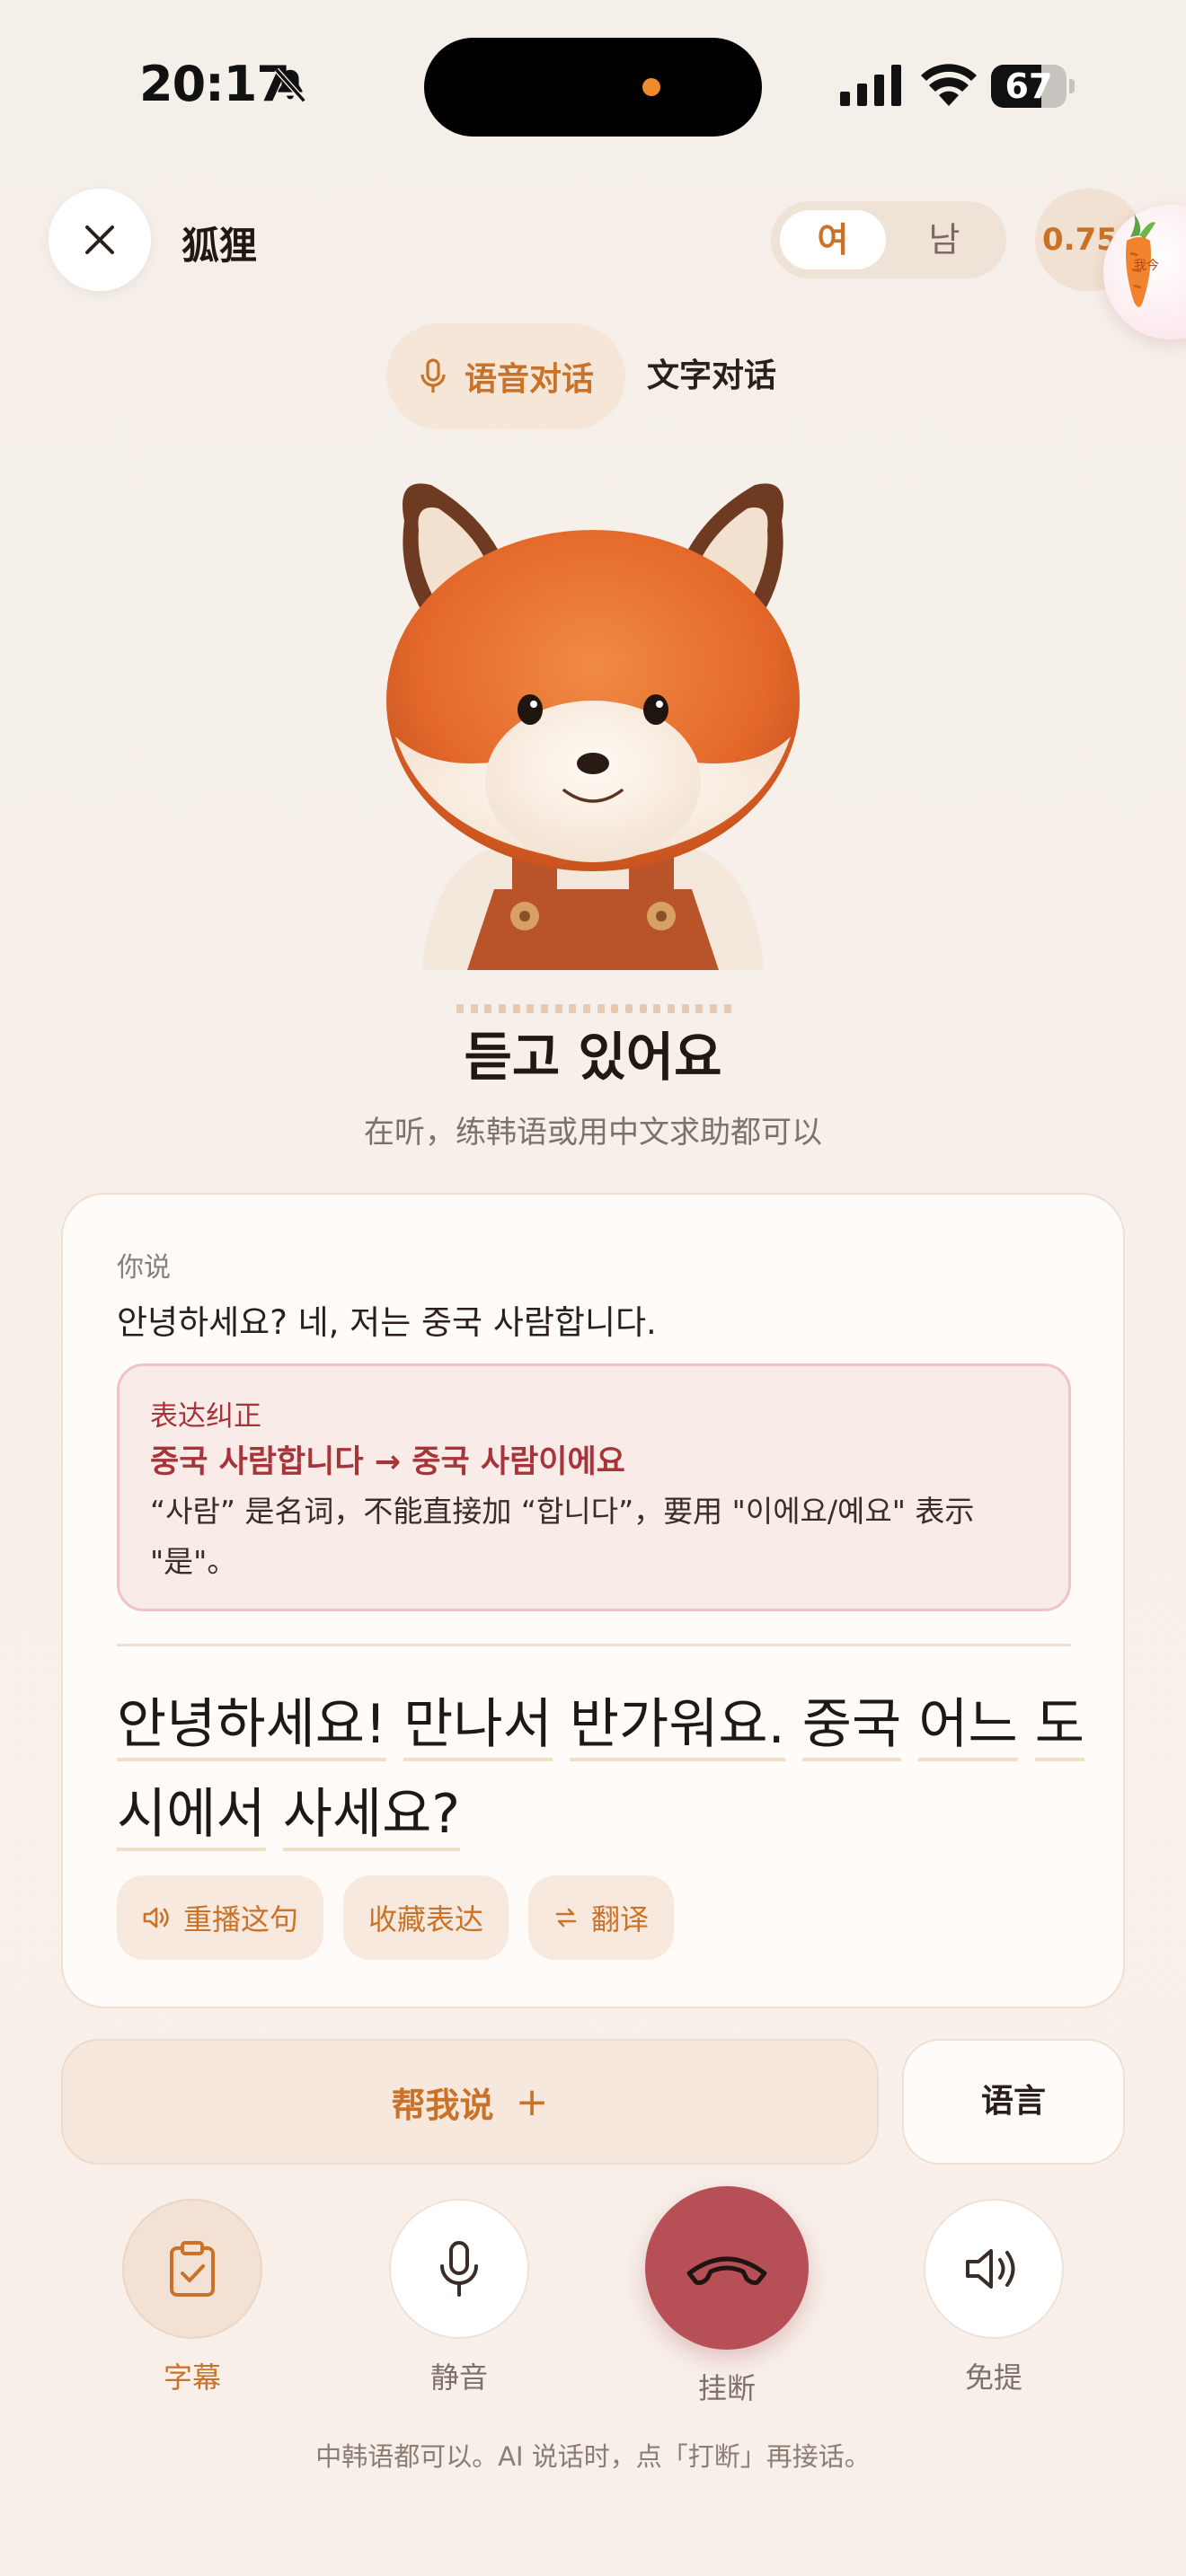 The image size is (1186, 2576). I want to click on carrot-badge-text: 我今, so click(1146, 266).